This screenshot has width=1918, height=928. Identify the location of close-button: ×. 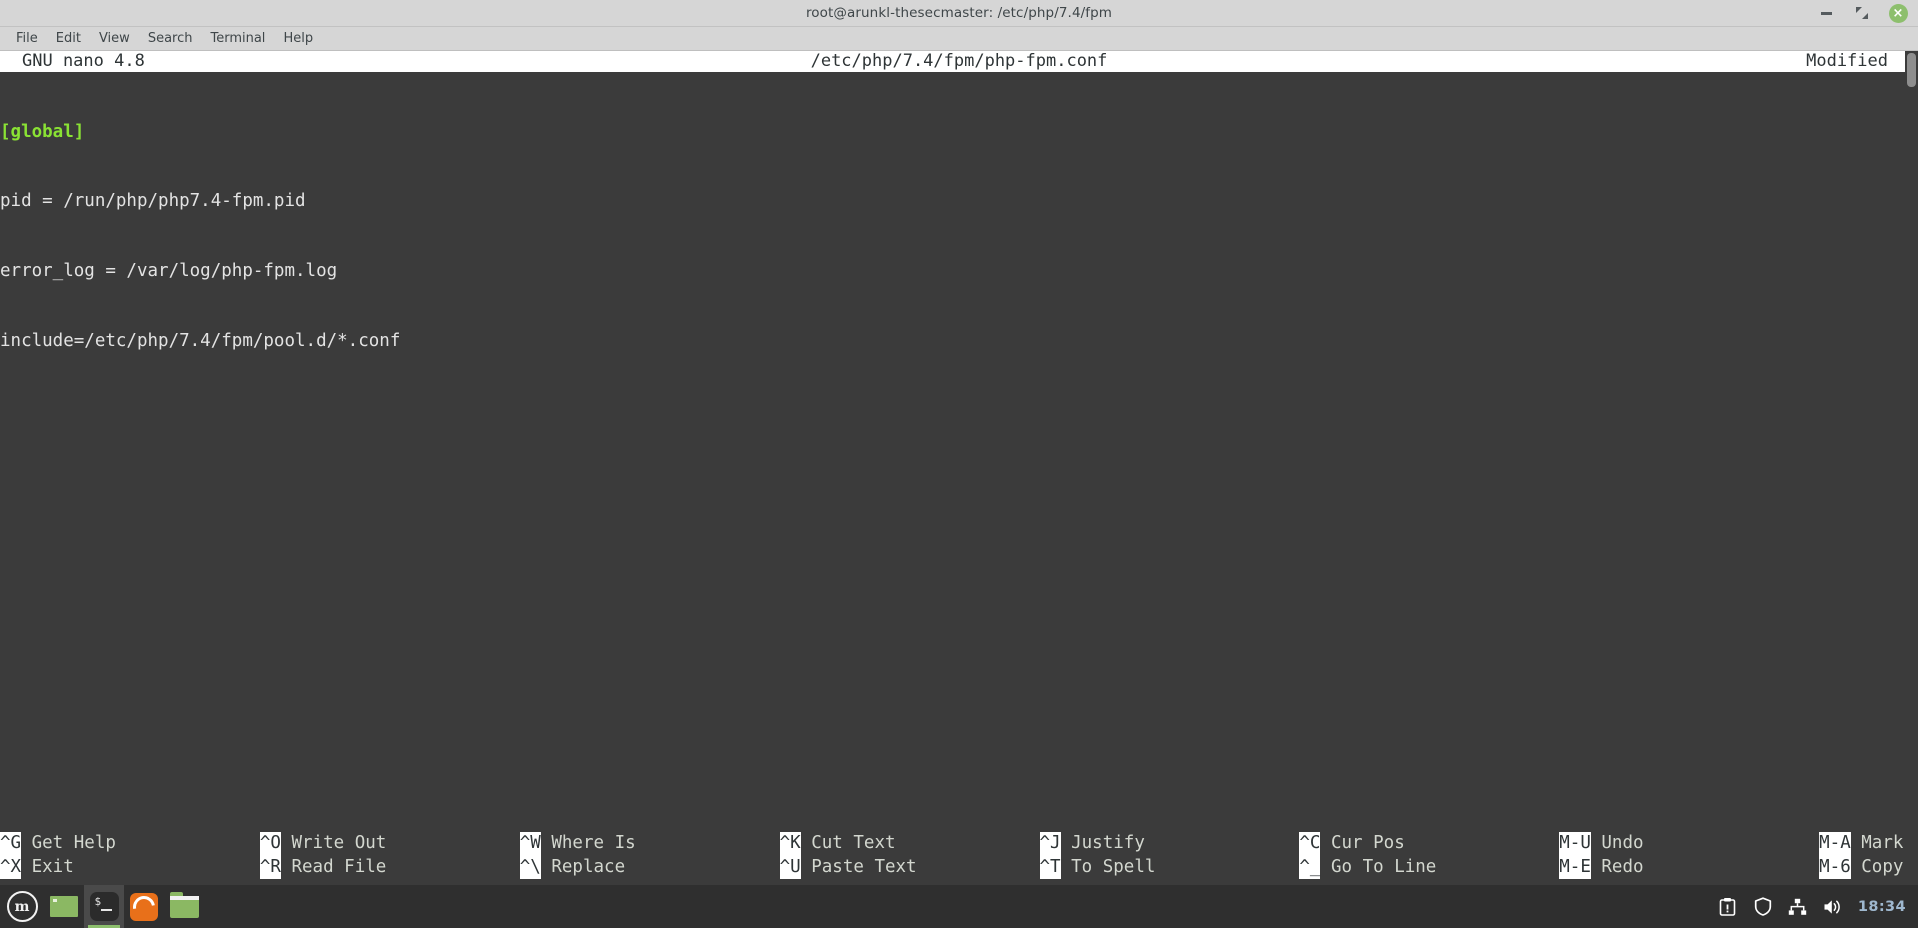
(1898, 13).